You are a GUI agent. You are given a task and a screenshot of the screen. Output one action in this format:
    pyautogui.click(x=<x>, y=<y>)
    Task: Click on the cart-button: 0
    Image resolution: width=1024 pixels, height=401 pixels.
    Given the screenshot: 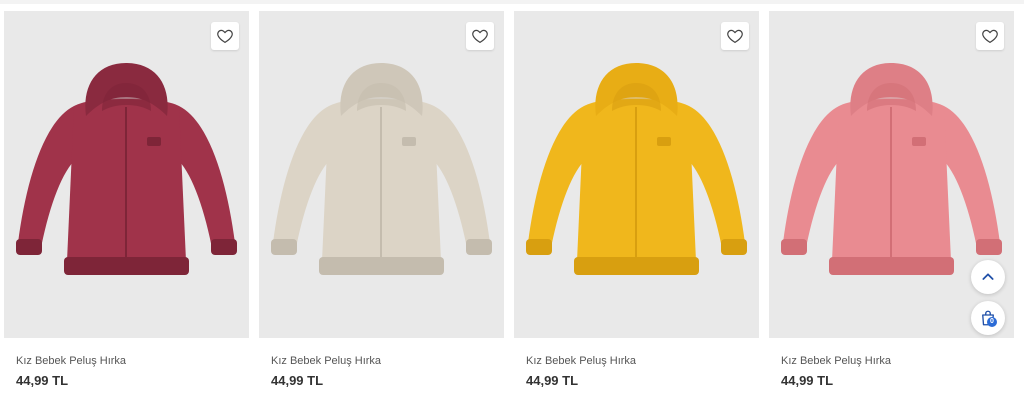 What is the action you would take?
    pyautogui.click(x=988, y=318)
    